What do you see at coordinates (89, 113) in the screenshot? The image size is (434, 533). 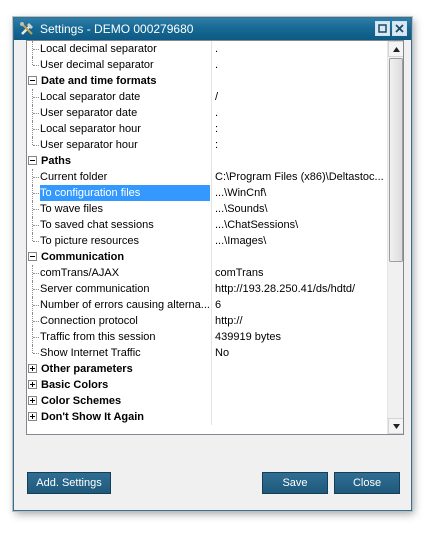 I see `property-label: User separator date` at bounding box center [89, 113].